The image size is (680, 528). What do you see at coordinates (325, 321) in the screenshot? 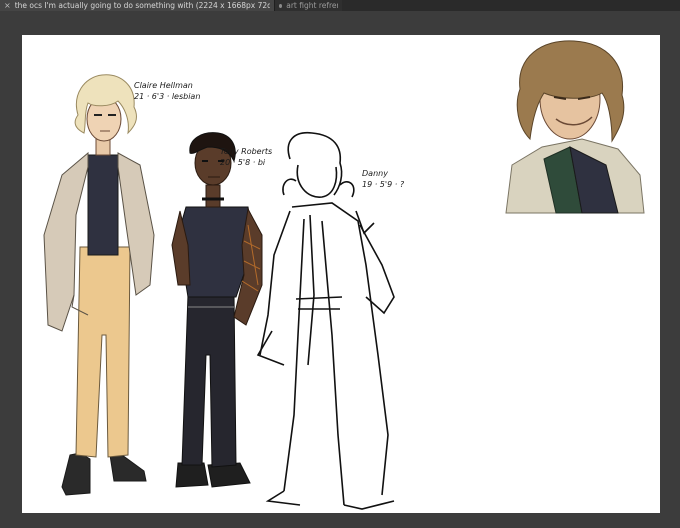
I see `character-danny` at bounding box center [325, 321].